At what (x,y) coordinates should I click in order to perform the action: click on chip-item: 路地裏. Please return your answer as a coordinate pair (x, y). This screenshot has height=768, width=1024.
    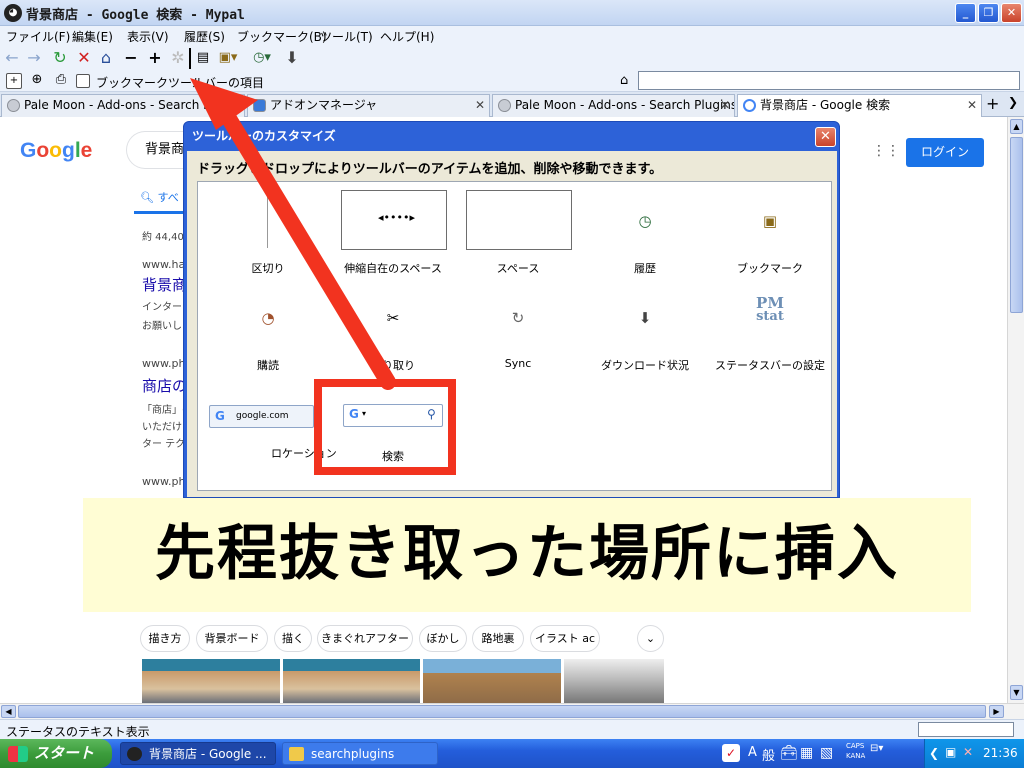
    Looking at the image, I should click on (498, 638).